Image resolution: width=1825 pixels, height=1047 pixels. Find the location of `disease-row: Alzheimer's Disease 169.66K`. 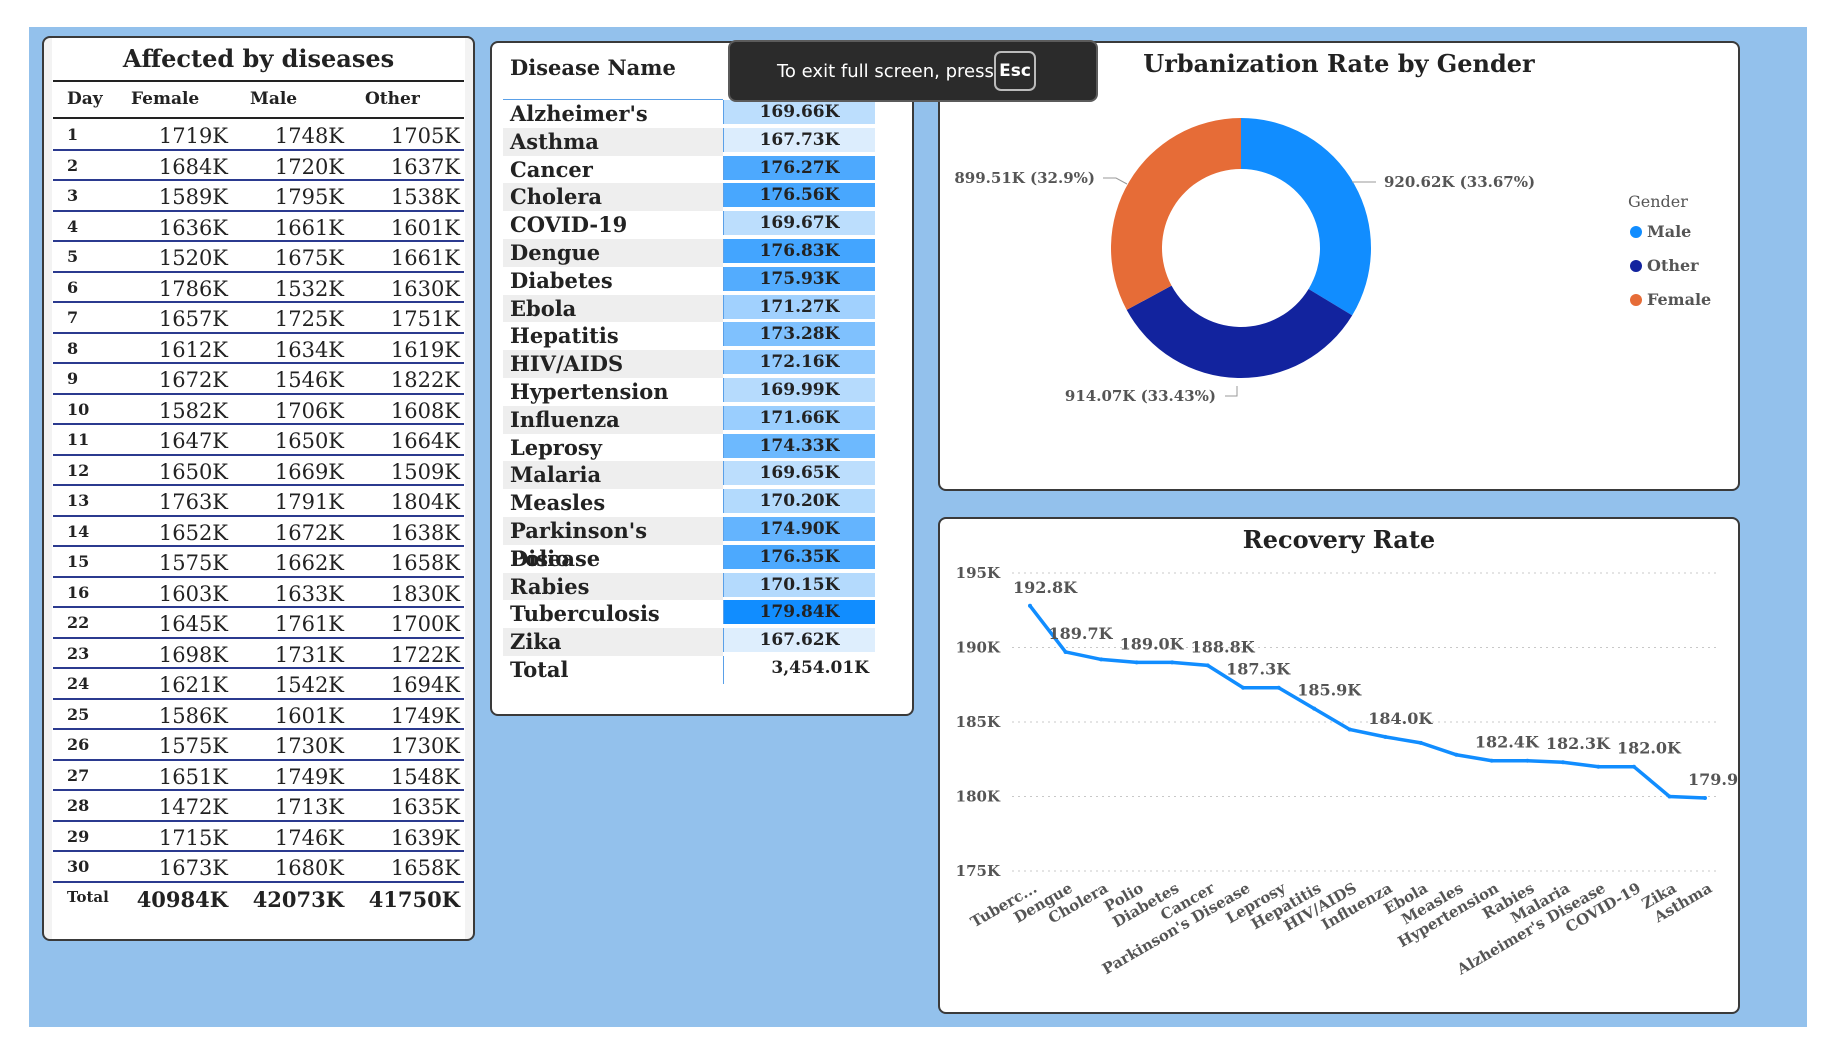

disease-row: Alzheimer's Disease 169.66K is located at coordinates (693, 127).